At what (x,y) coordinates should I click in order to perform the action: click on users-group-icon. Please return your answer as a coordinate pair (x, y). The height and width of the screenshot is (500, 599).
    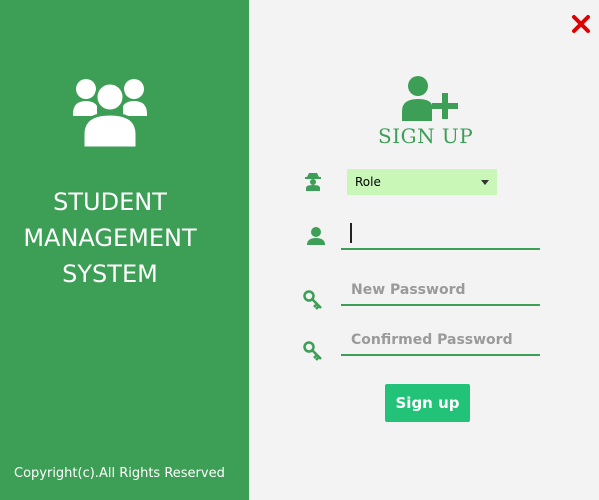
    Looking at the image, I should click on (110, 113).